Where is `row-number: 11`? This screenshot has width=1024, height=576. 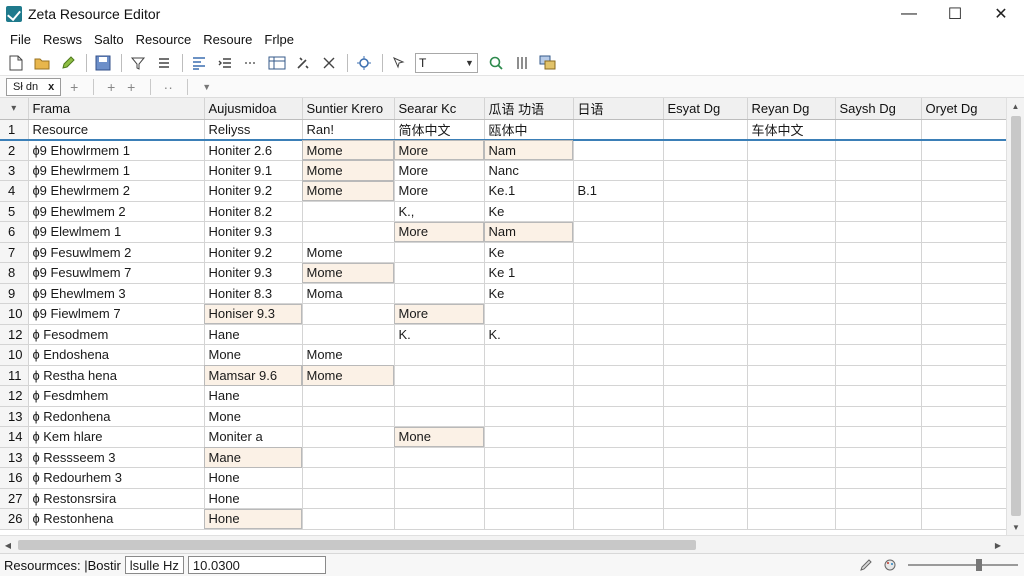 row-number: 11 is located at coordinates (14, 375).